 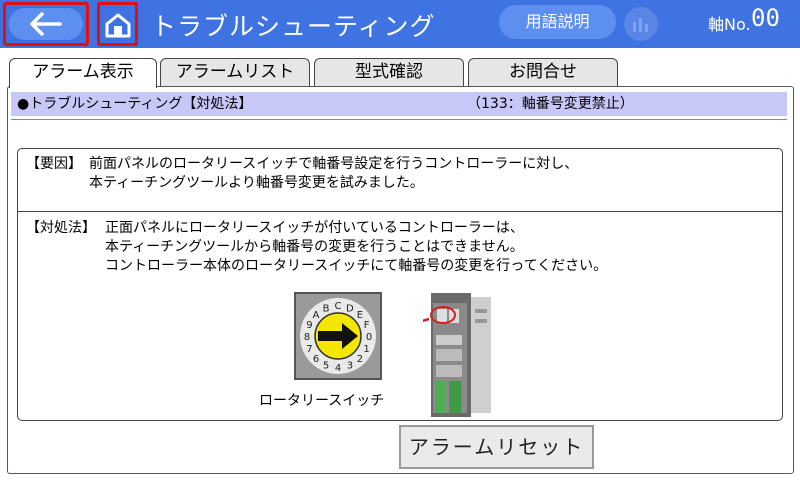 I want to click on glossary-button: 用語説明, so click(x=557, y=22).